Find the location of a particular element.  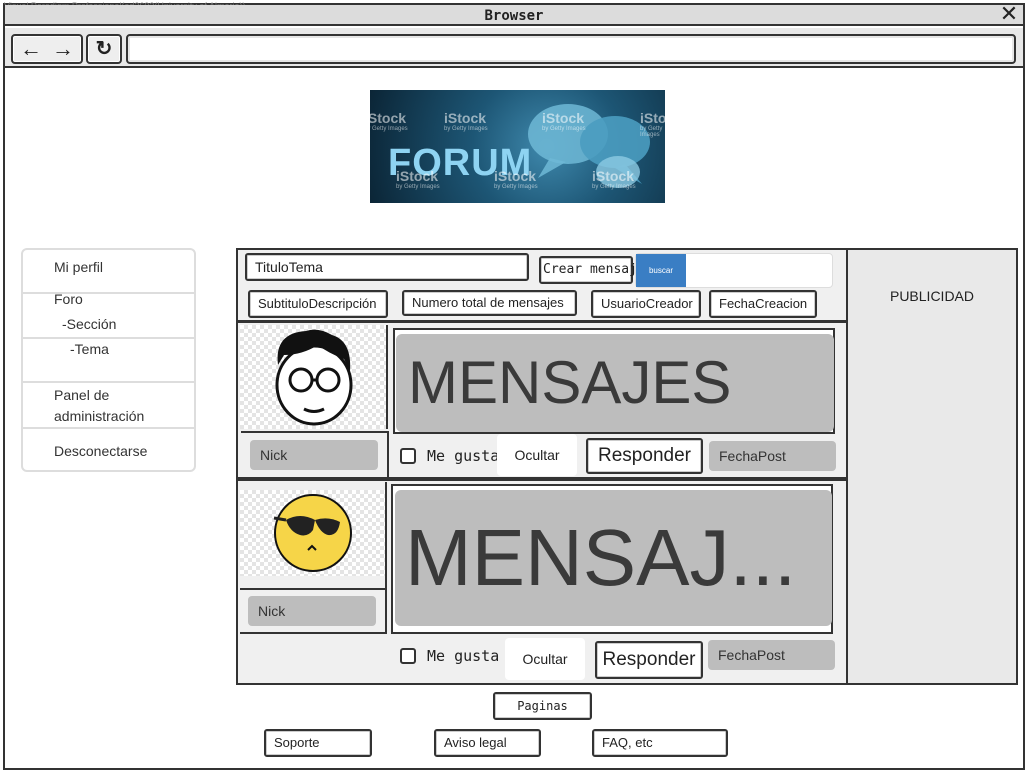

topic-total-messages: Numero total de mensajes is located at coordinates (489, 303).